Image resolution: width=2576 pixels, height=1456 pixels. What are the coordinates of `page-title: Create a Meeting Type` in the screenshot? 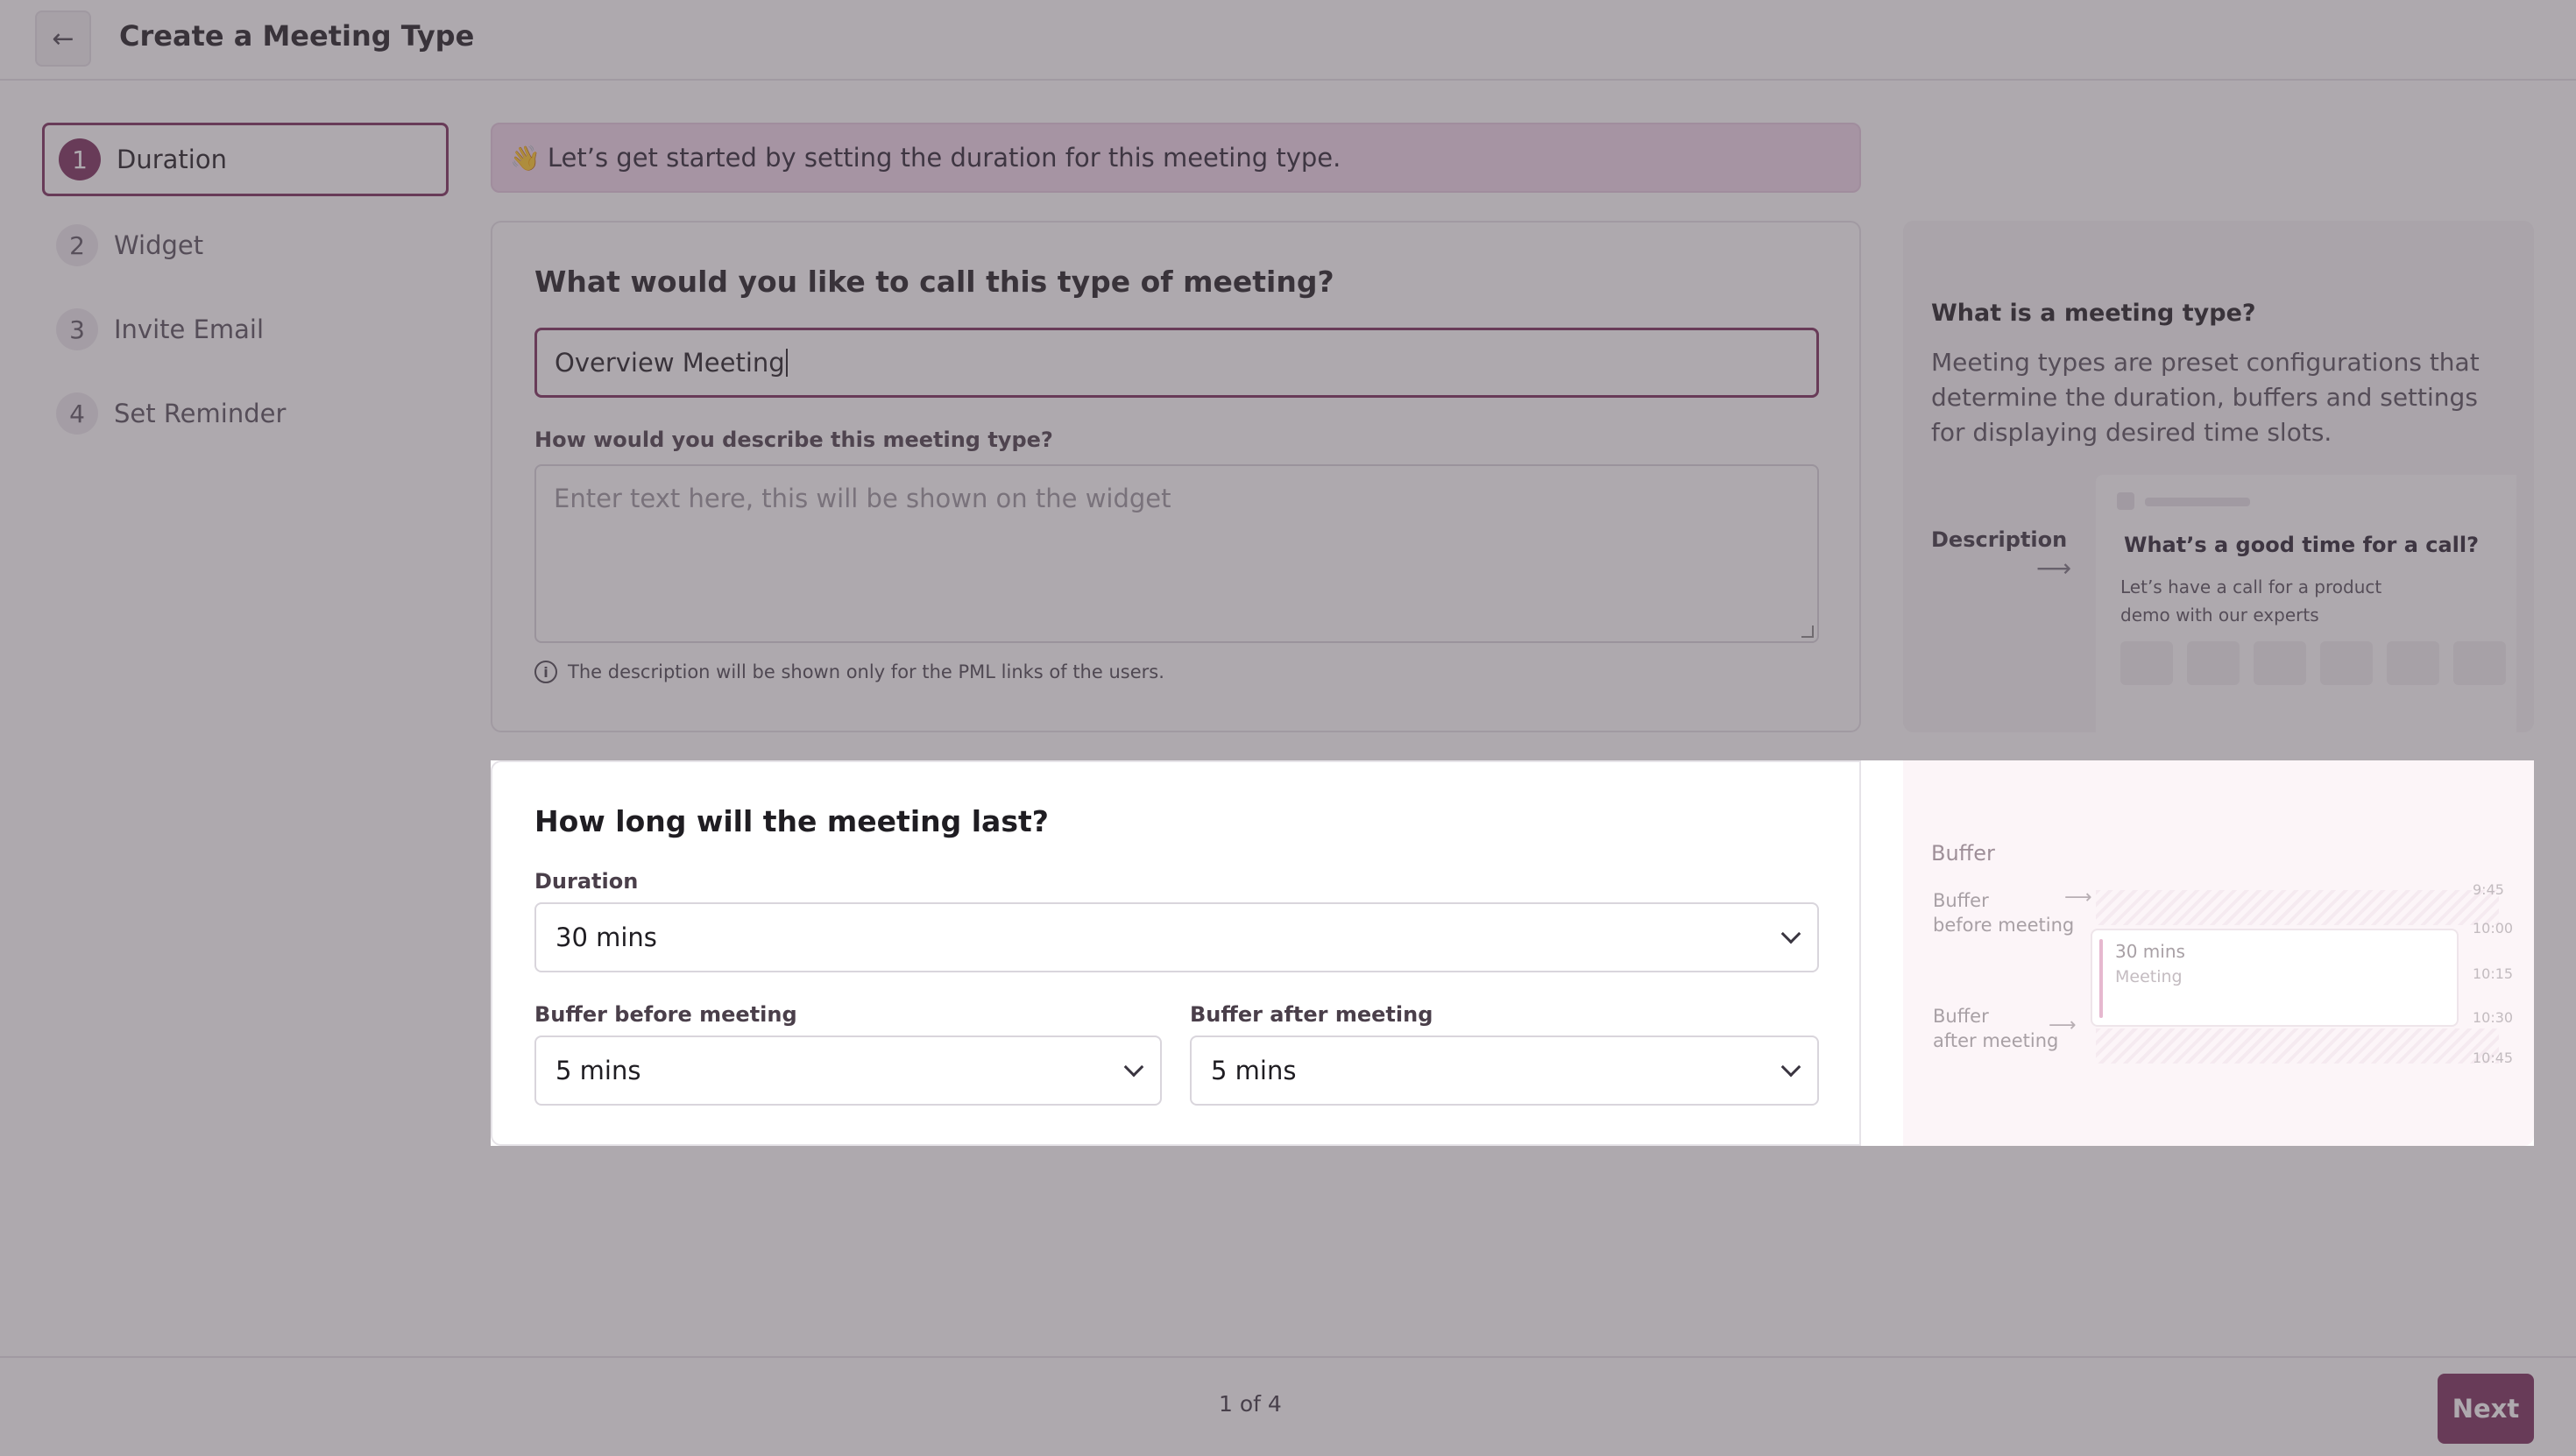 It's located at (297, 36).